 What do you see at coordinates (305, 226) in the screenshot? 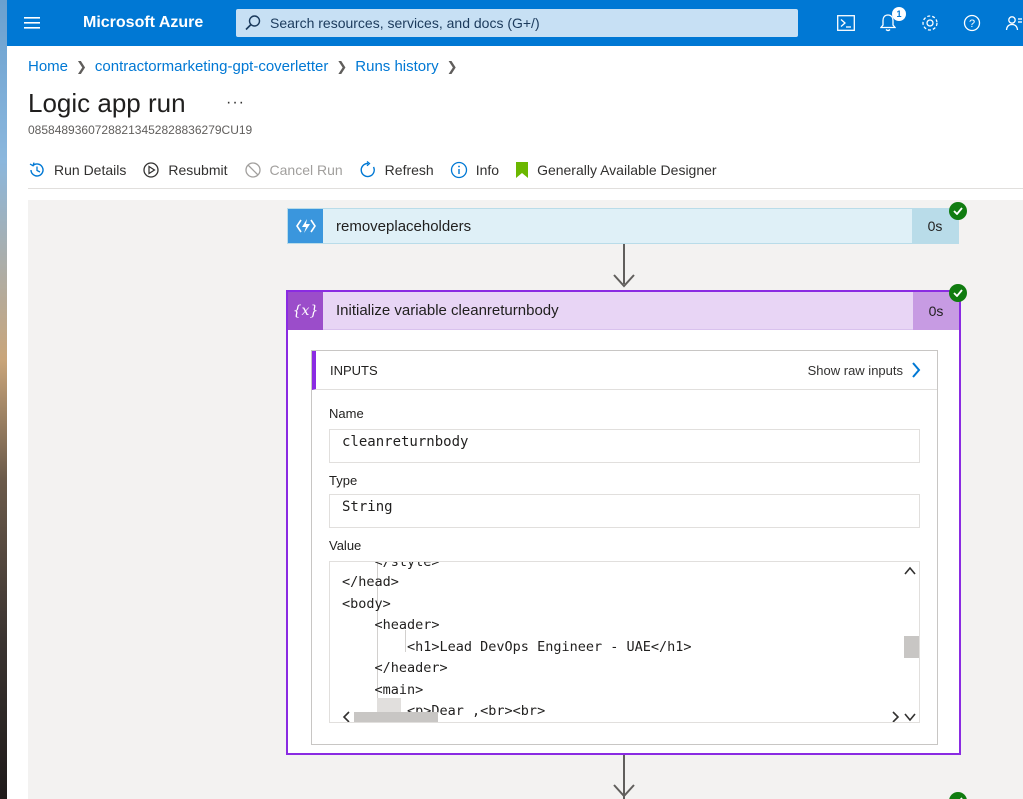
I see `function-icon` at bounding box center [305, 226].